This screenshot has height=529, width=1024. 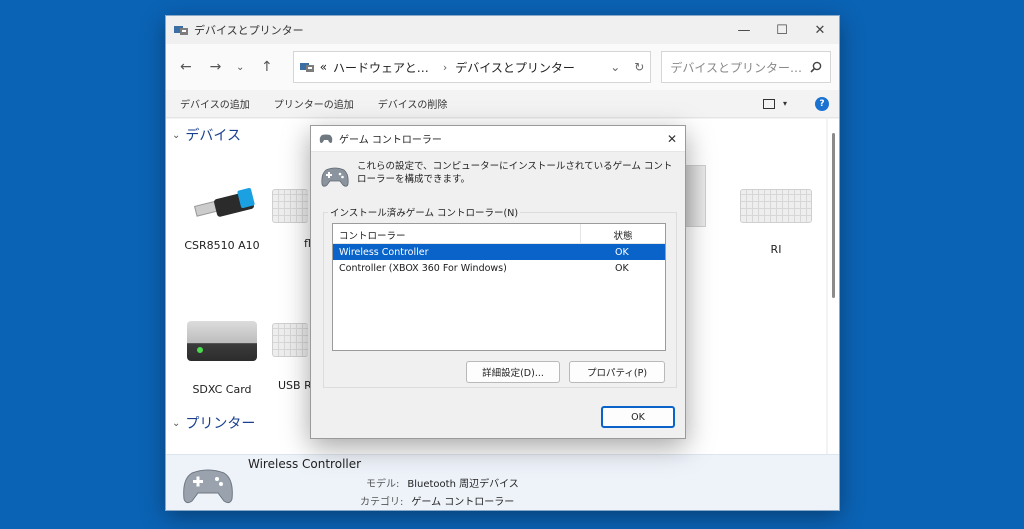 I want to click on group-devices-header: ⌄ デバイス, so click(x=206, y=135).